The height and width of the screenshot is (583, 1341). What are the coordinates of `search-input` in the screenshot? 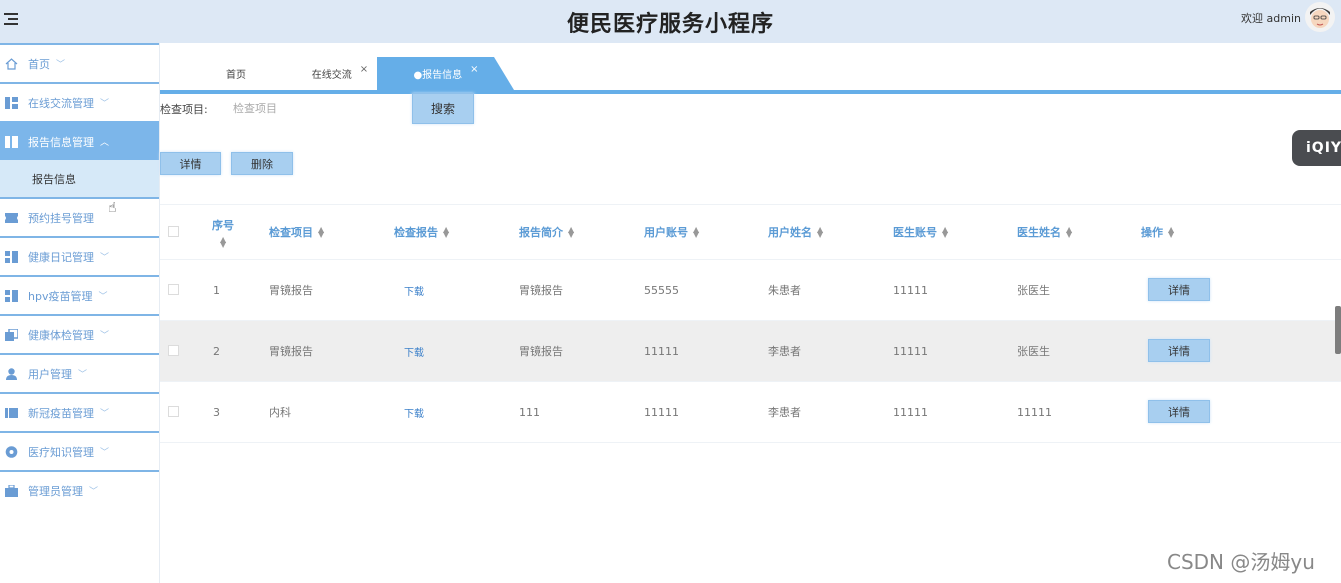 It's located at (308, 108).